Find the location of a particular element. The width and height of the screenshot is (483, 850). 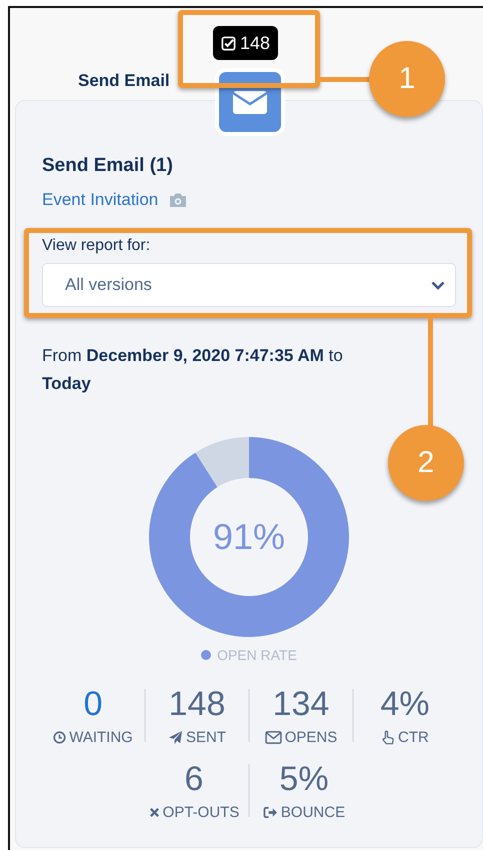

legend-label: OPEN RATE is located at coordinates (257, 655).